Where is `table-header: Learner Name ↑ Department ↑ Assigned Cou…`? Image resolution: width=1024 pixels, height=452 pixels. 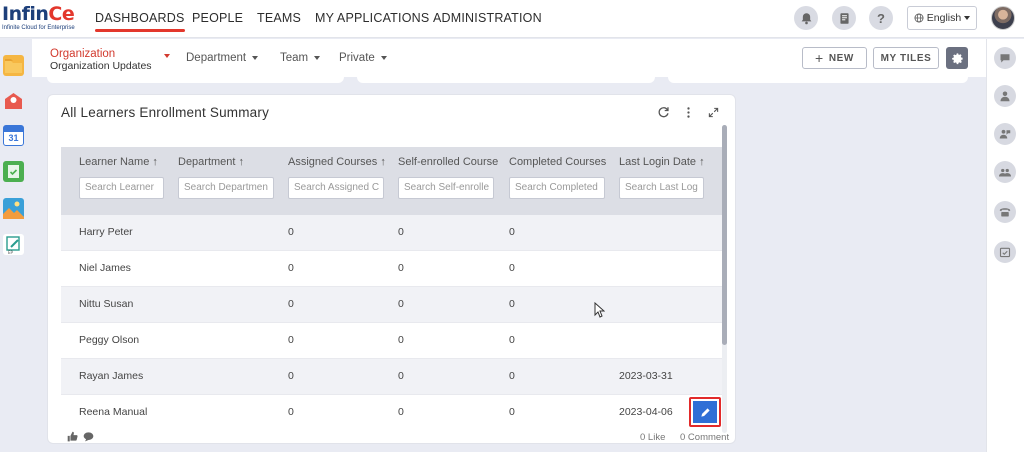
table-header: Learner Name ↑ Department ↑ Assigned Cou… is located at coordinates (392, 181).